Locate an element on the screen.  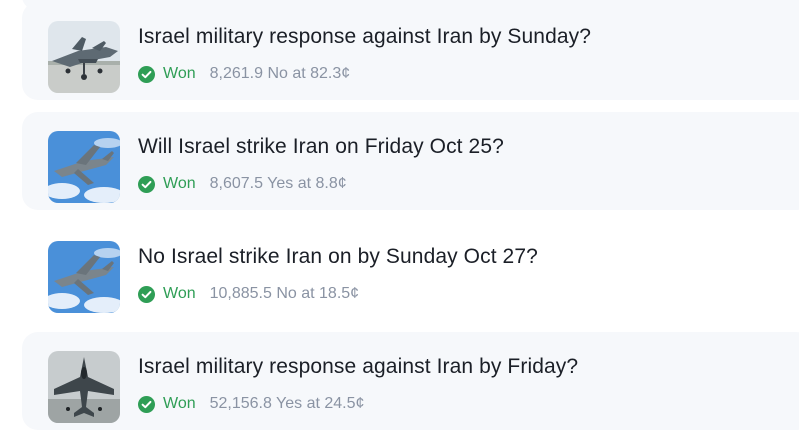
market-result: Won 8,261.9 No at 82.3¢ is located at coordinates (244, 74).